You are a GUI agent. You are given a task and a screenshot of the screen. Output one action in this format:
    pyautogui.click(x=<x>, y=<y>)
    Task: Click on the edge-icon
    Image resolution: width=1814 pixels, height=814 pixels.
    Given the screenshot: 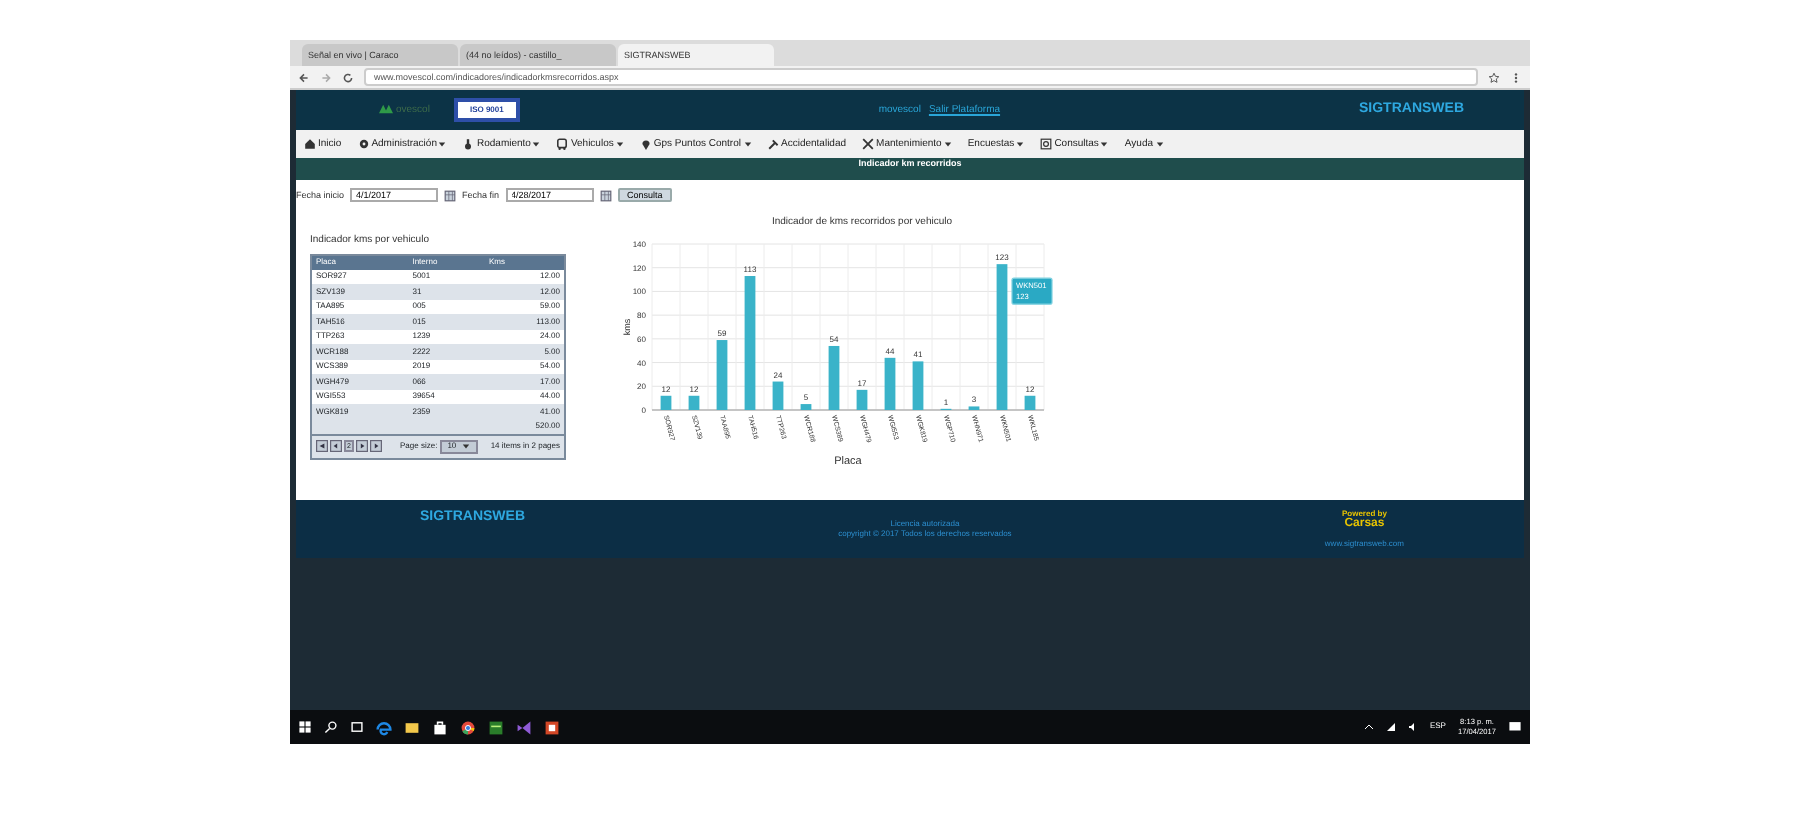 What is the action you would take?
    pyautogui.click(x=384, y=727)
    